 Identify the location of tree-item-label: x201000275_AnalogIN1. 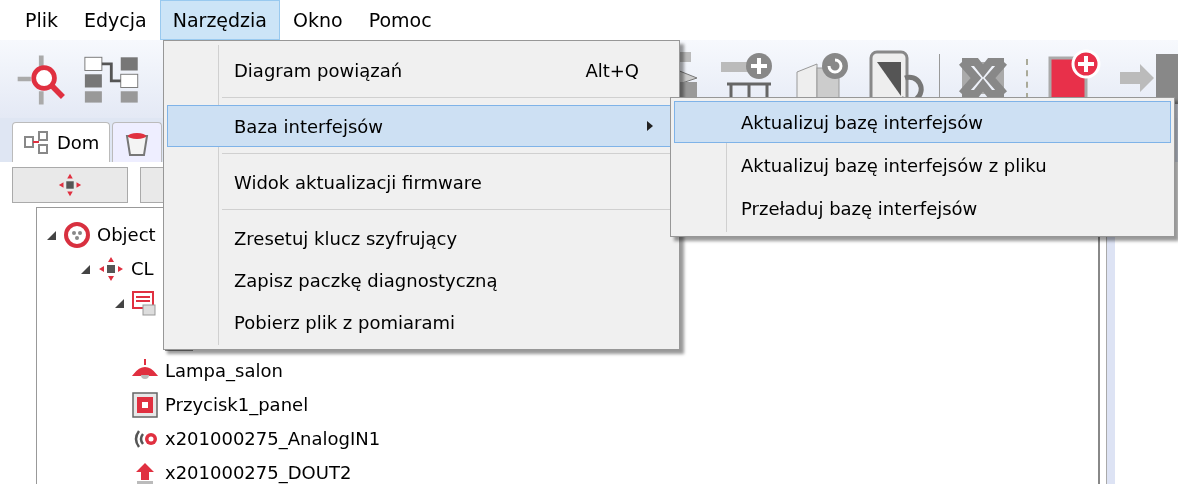
(273, 439).